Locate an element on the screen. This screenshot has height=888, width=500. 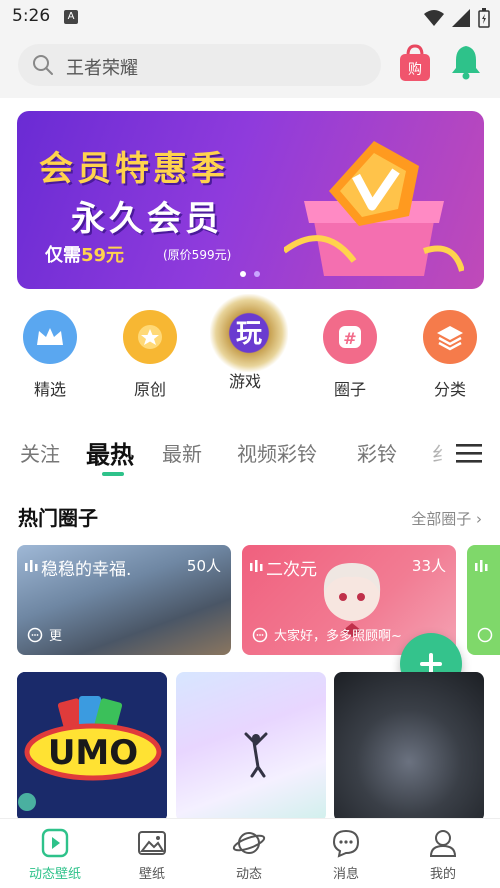
nav-live-wallpaper: 动态壁纸 is located at coordinates (55, 854).